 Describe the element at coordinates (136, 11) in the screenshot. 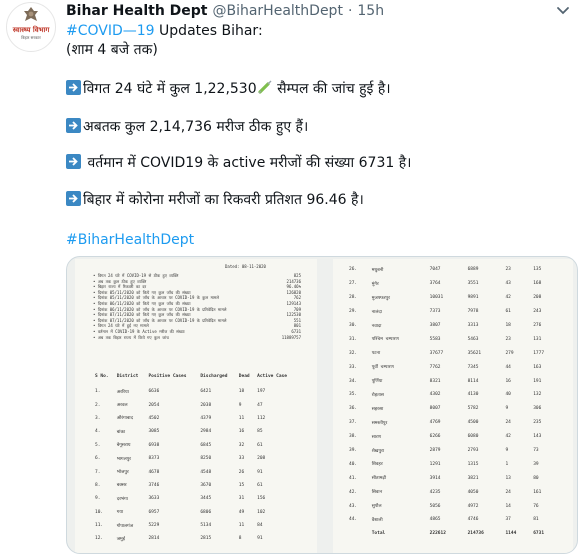

I see `account-name: Bihar Health Dept` at that location.